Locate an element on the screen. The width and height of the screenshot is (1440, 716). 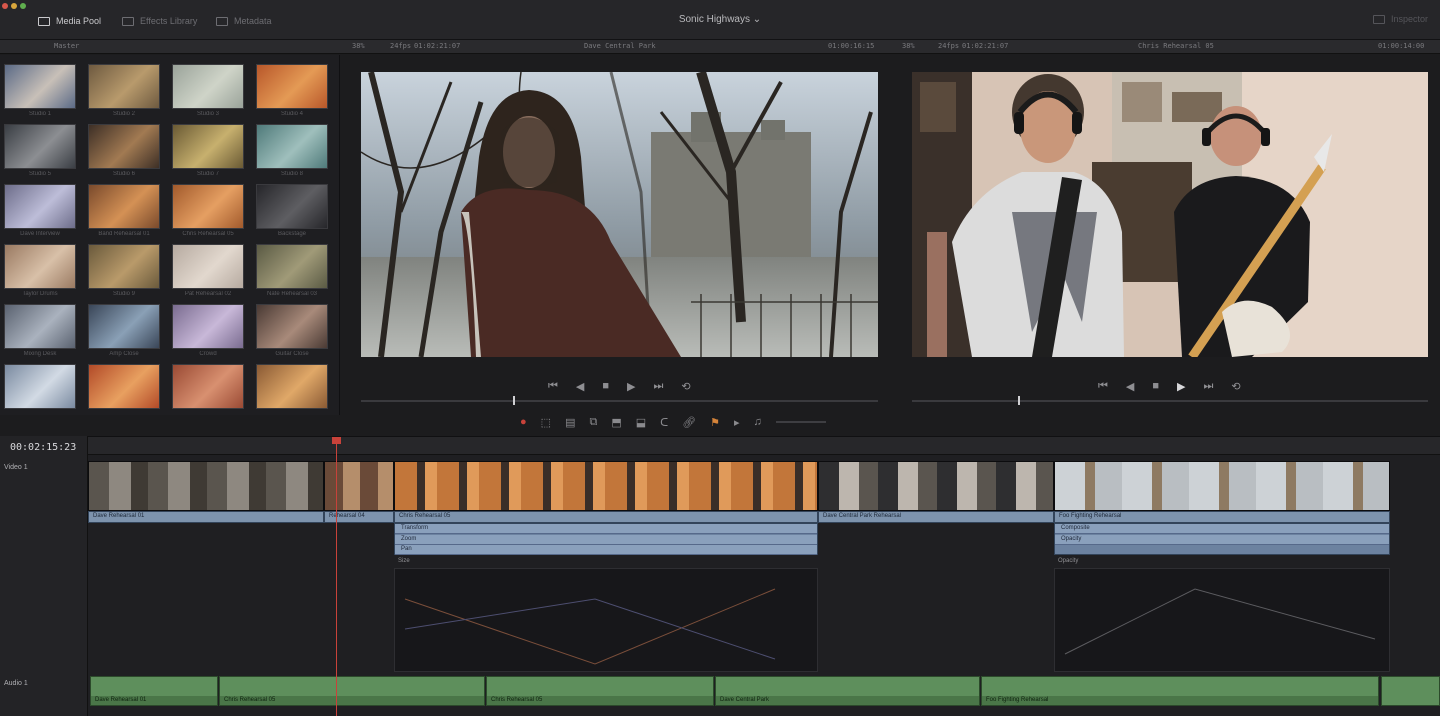
insert-icon: ⧉ is located at coordinates (593, 422).